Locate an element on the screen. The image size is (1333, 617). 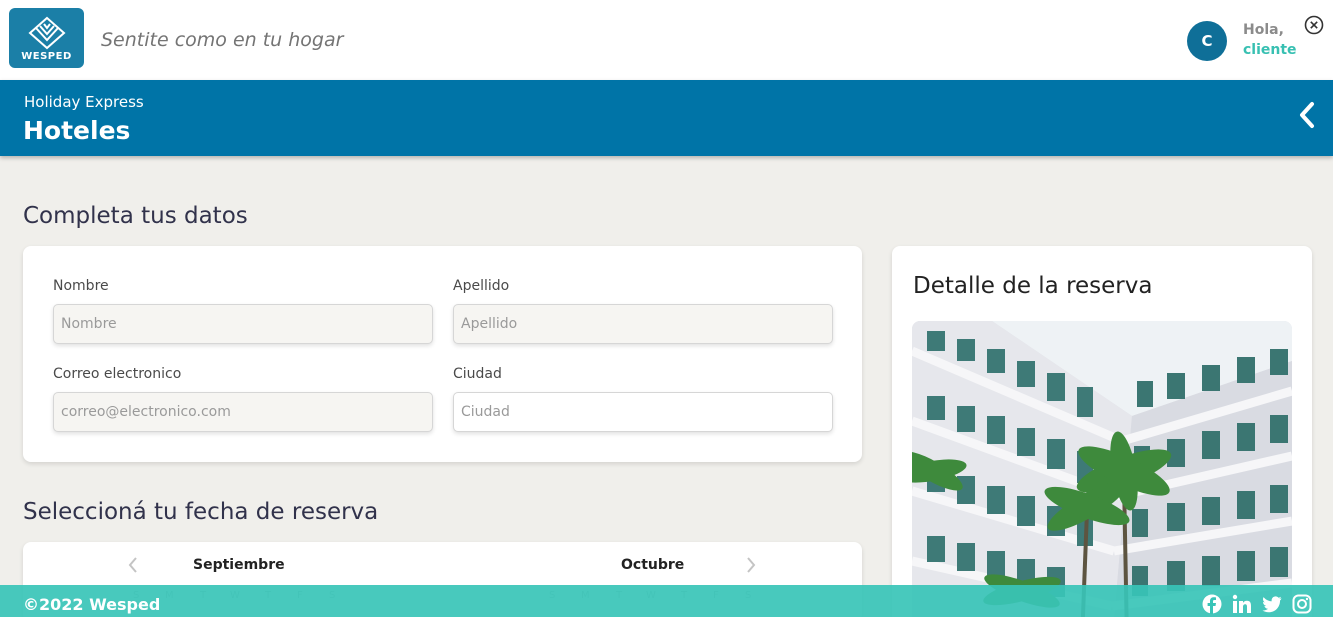
month-label-october: Octubre is located at coordinates (653, 565).